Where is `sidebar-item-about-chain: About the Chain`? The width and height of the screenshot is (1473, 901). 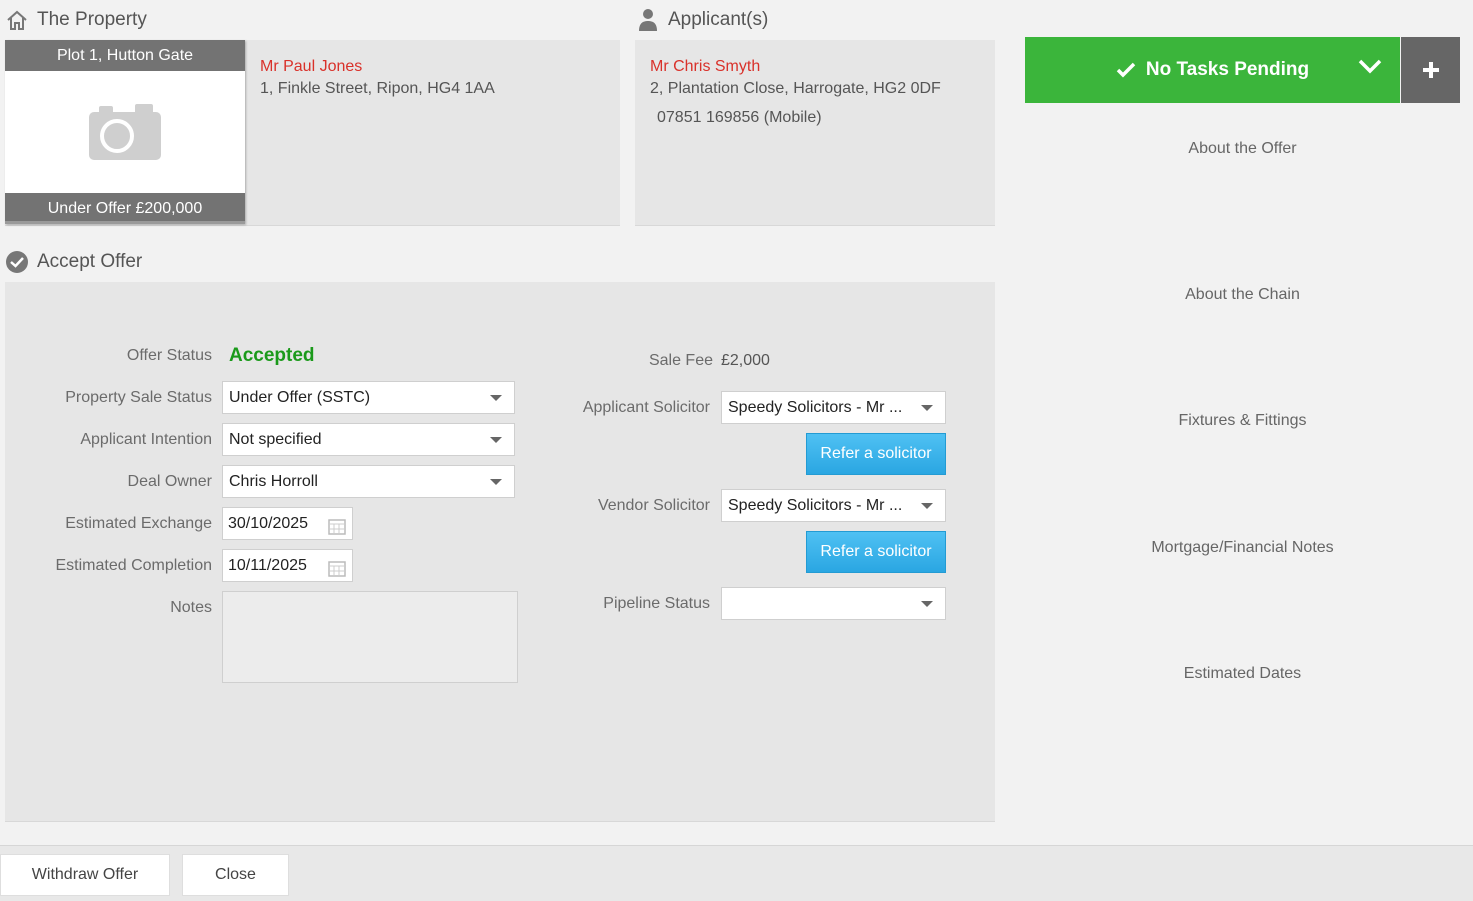 sidebar-item-about-chain: About the Chain is located at coordinates (1242, 295).